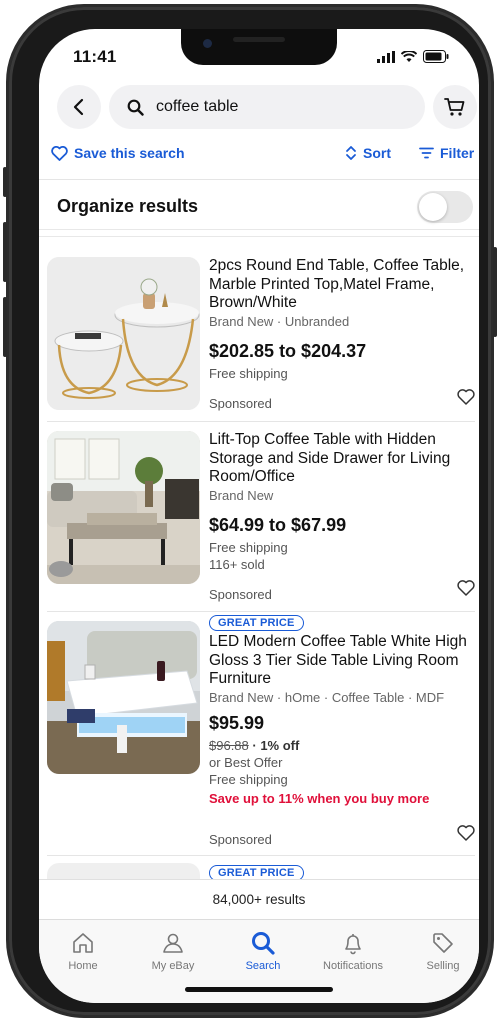  I want to click on bell-icon, so click(353, 944).